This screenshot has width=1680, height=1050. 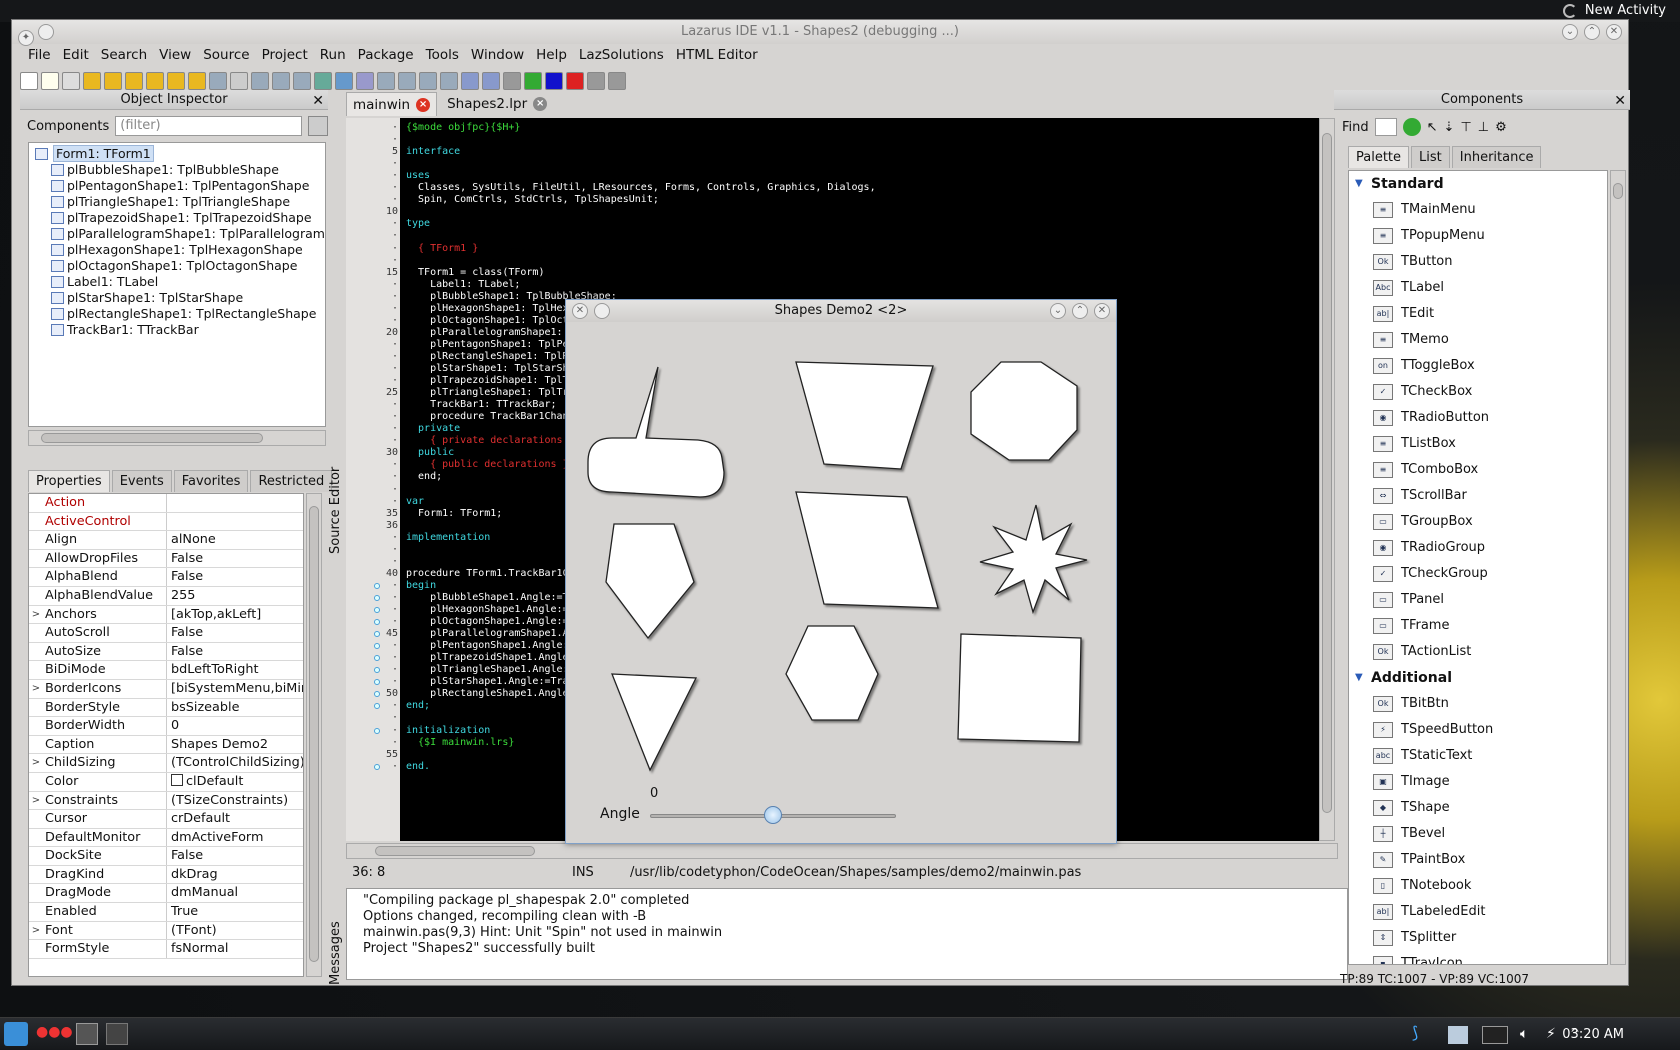 What do you see at coordinates (87, 1034) in the screenshot?
I see `lazarus-task-icon` at bounding box center [87, 1034].